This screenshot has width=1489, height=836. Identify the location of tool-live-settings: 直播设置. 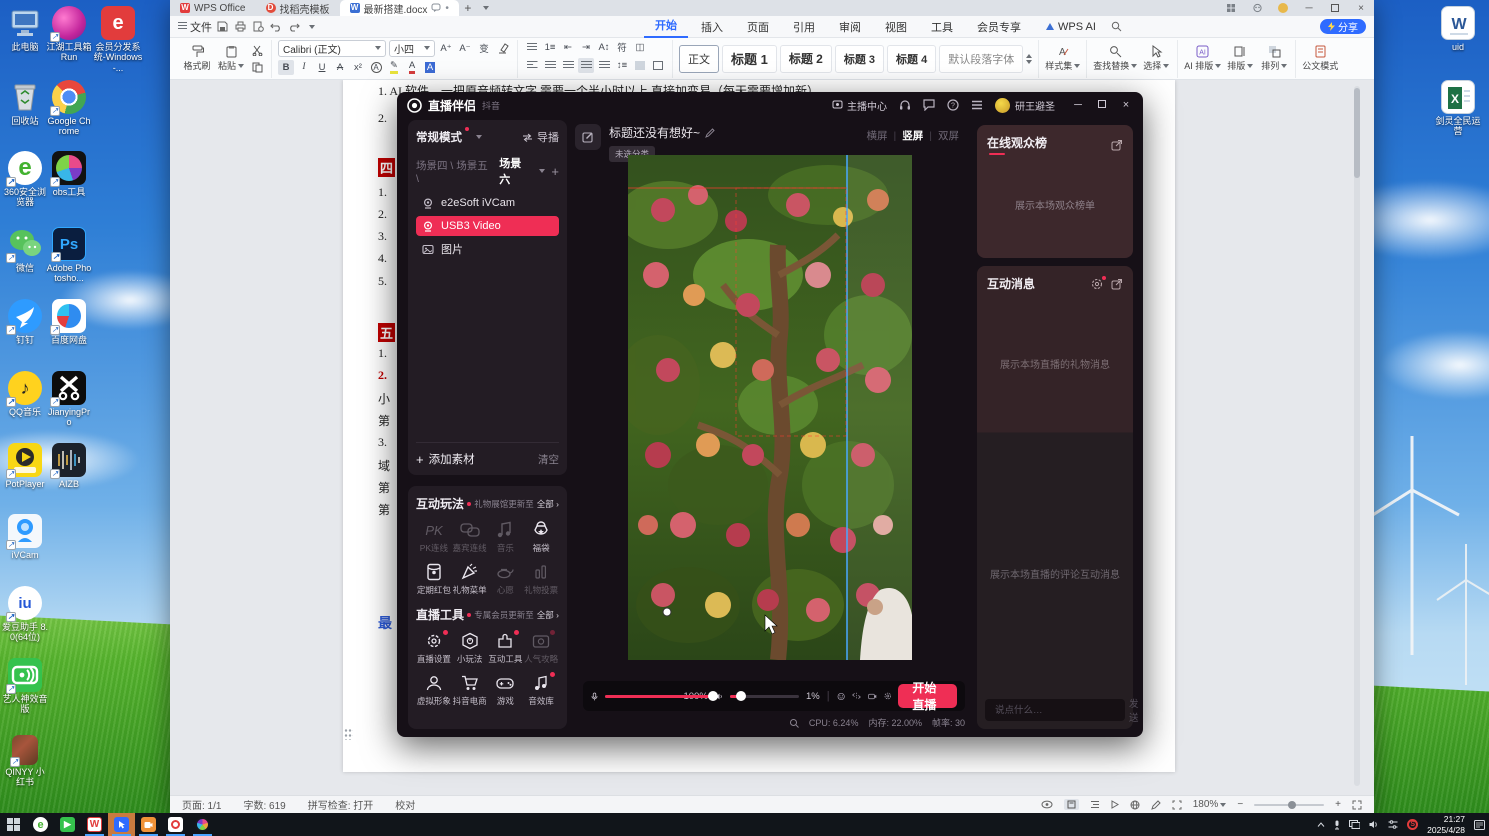
(434, 647).